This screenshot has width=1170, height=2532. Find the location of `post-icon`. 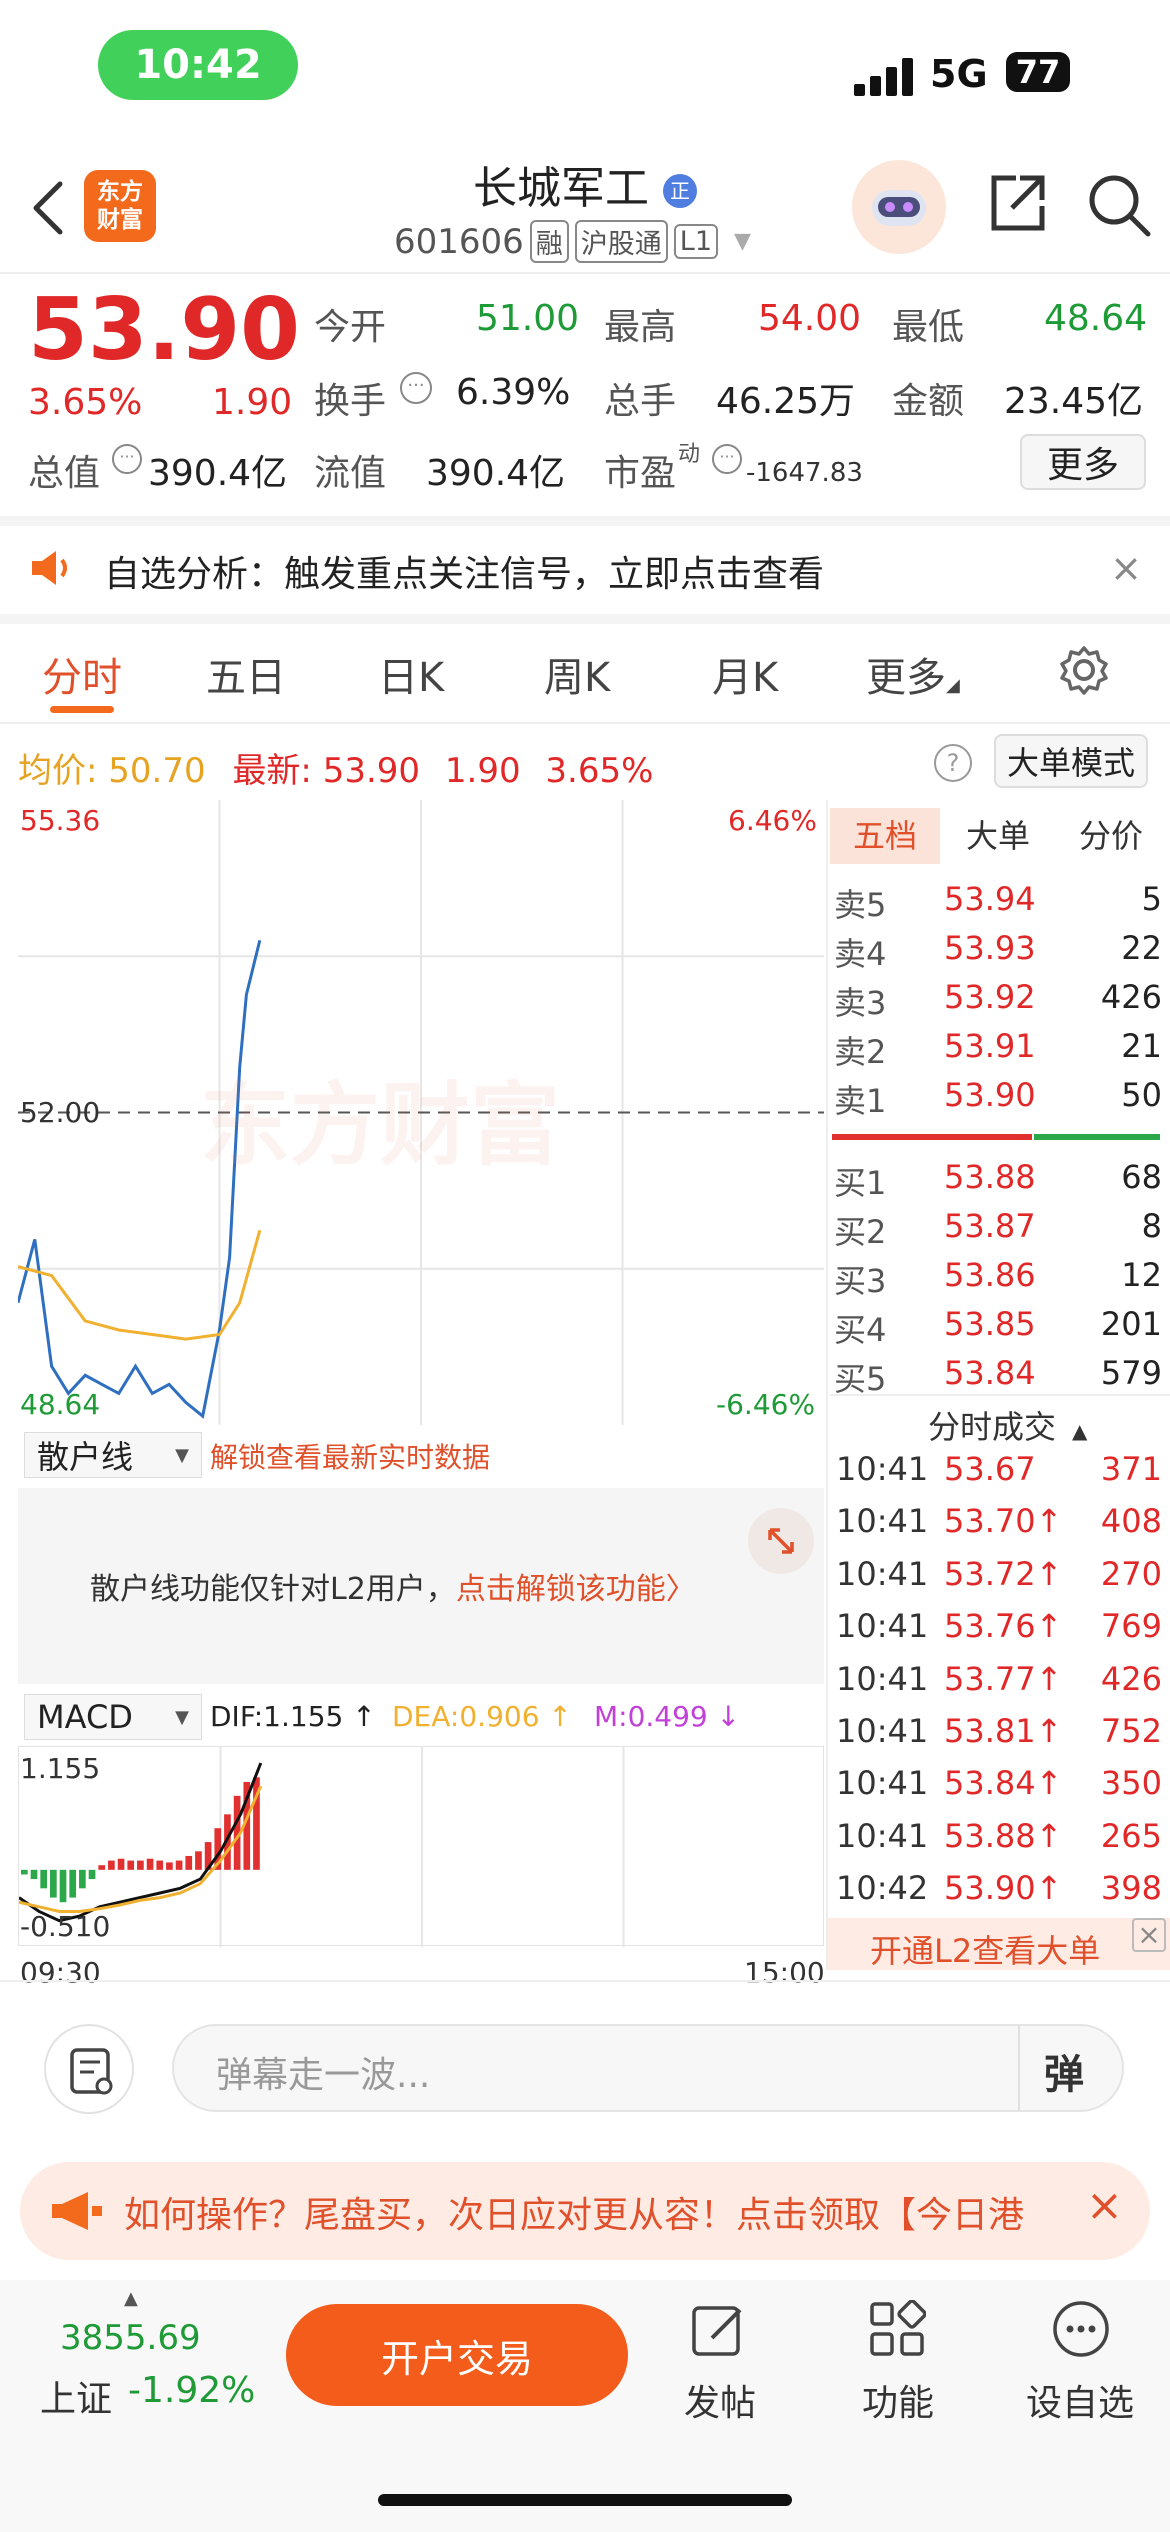

post-icon is located at coordinates (719, 2329).